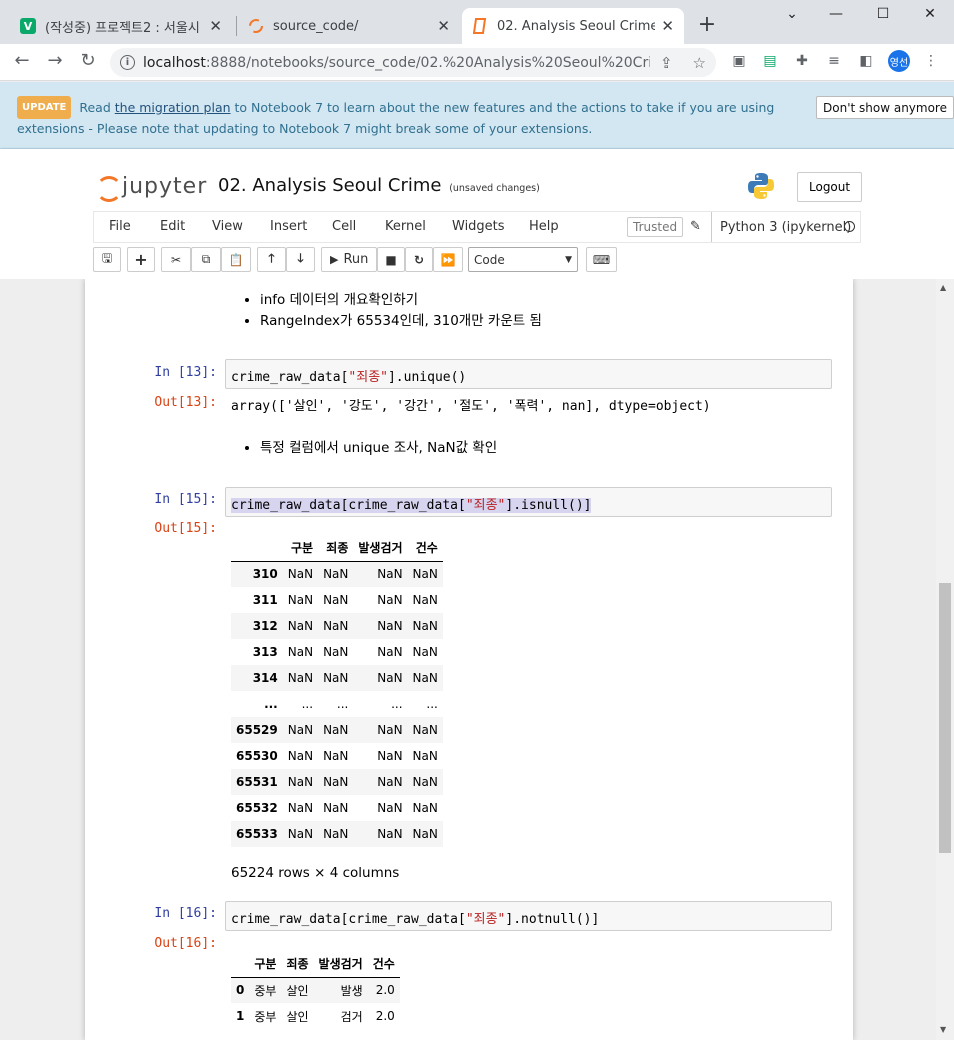 The width and height of the screenshot is (954, 1040). I want to click on menu-widgets: Widgets, so click(478, 226).